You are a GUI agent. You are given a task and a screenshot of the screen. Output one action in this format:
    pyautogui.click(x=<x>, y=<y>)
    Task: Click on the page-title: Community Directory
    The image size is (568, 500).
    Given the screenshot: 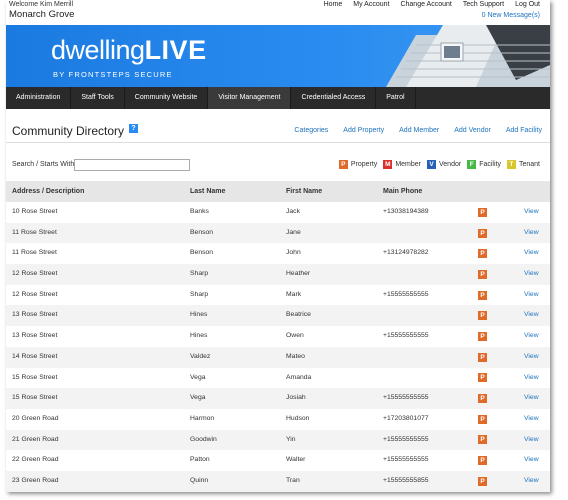 What is the action you would take?
    pyautogui.click(x=68, y=131)
    